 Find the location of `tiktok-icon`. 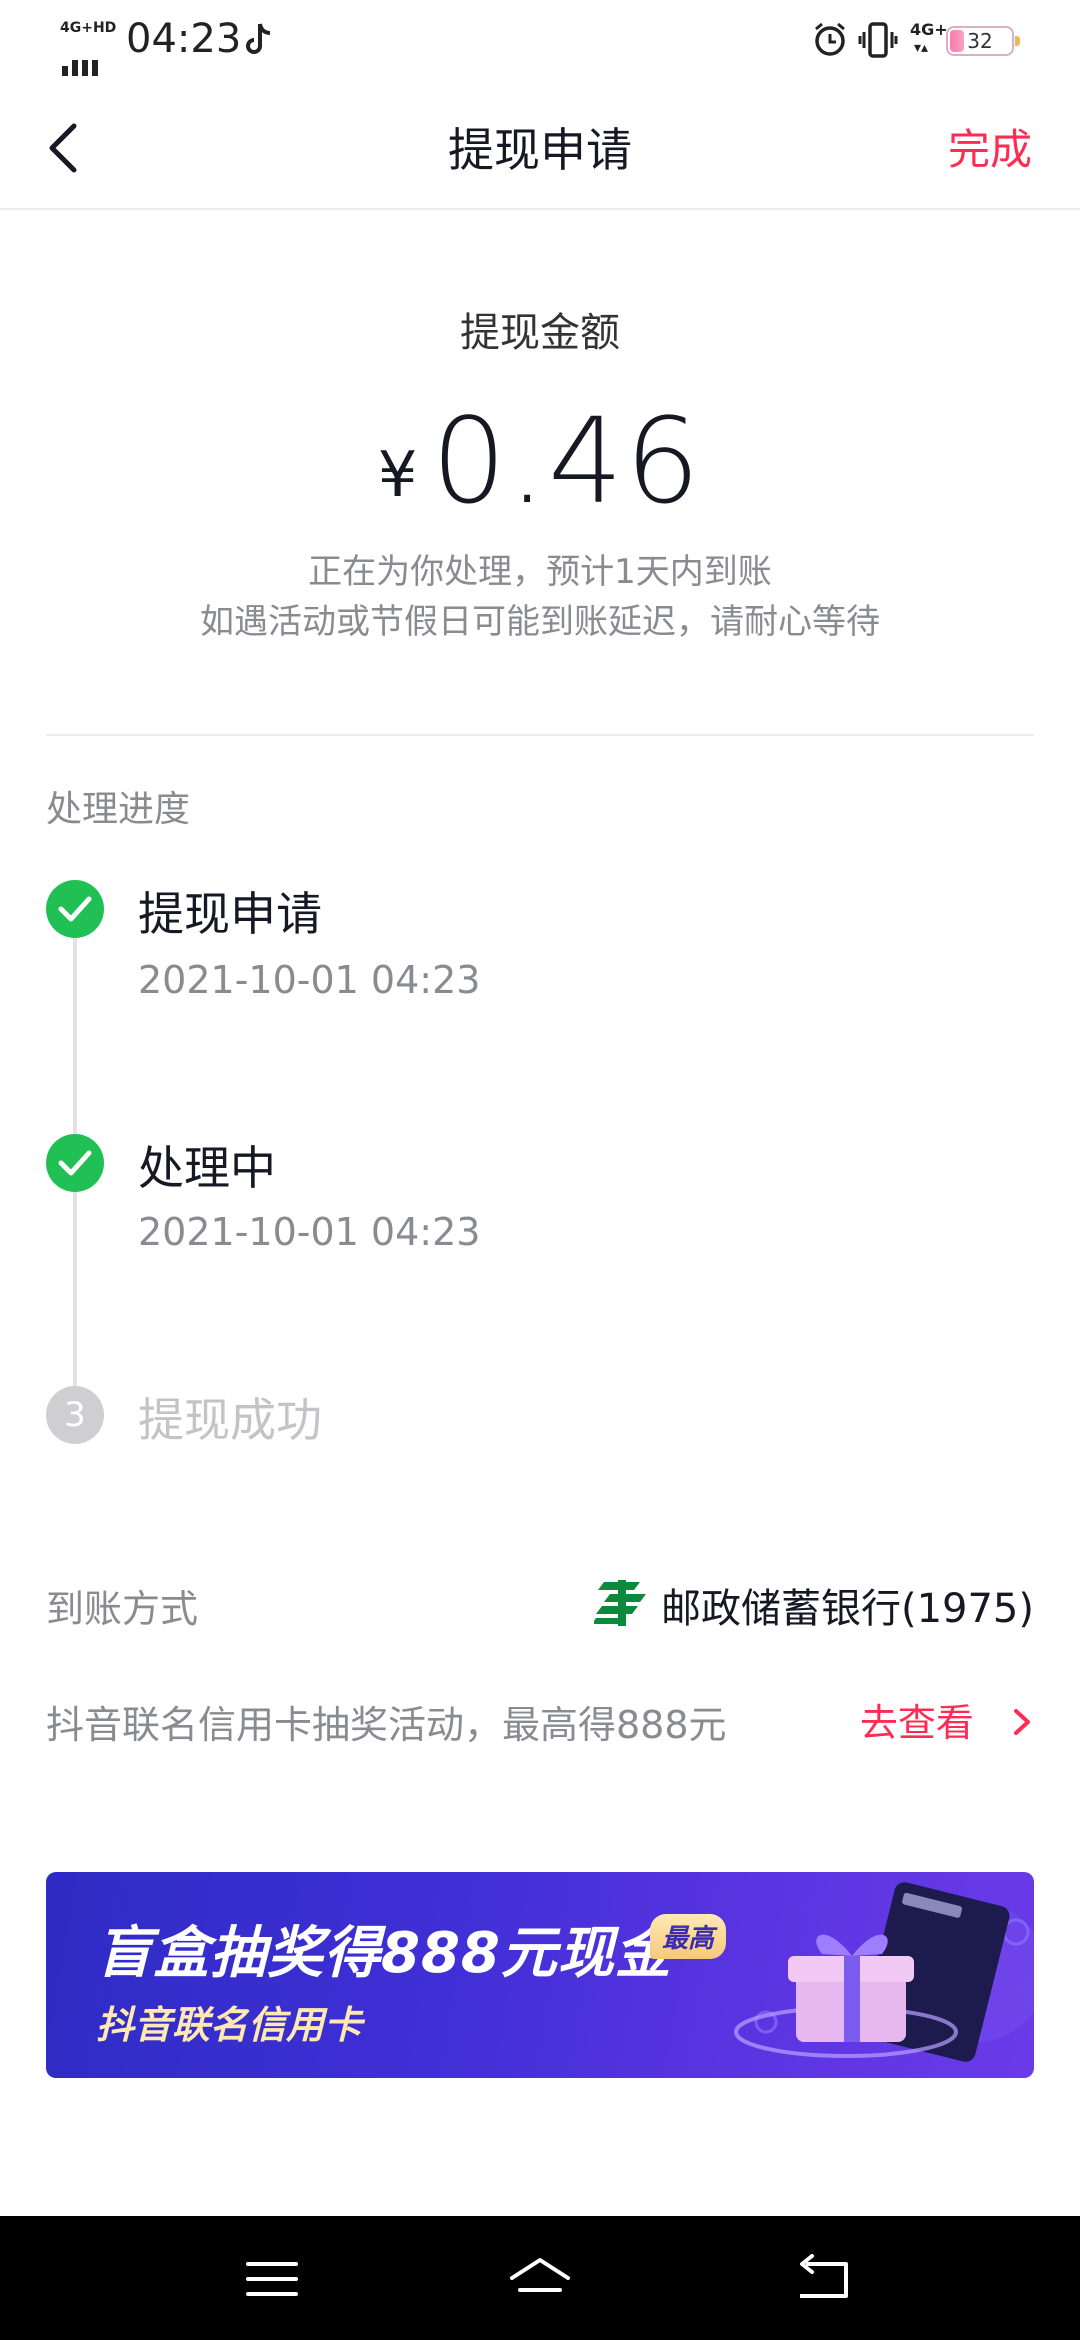

tiktok-icon is located at coordinates (258, 38).